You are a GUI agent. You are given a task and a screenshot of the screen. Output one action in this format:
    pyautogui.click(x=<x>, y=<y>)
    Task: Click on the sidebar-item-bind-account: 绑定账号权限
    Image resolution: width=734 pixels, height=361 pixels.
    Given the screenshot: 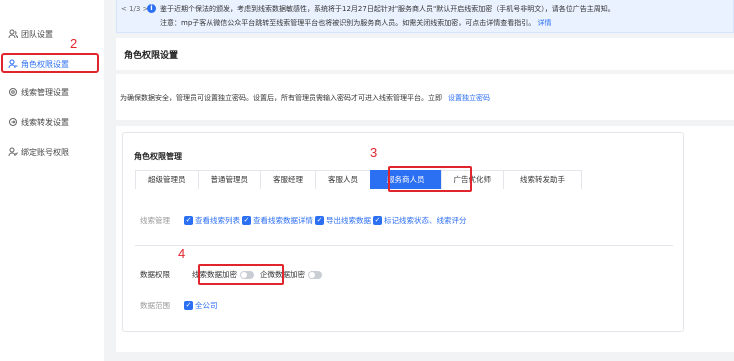 What is the action you would take?
    pyautogui.click(x=52, y=152)
    